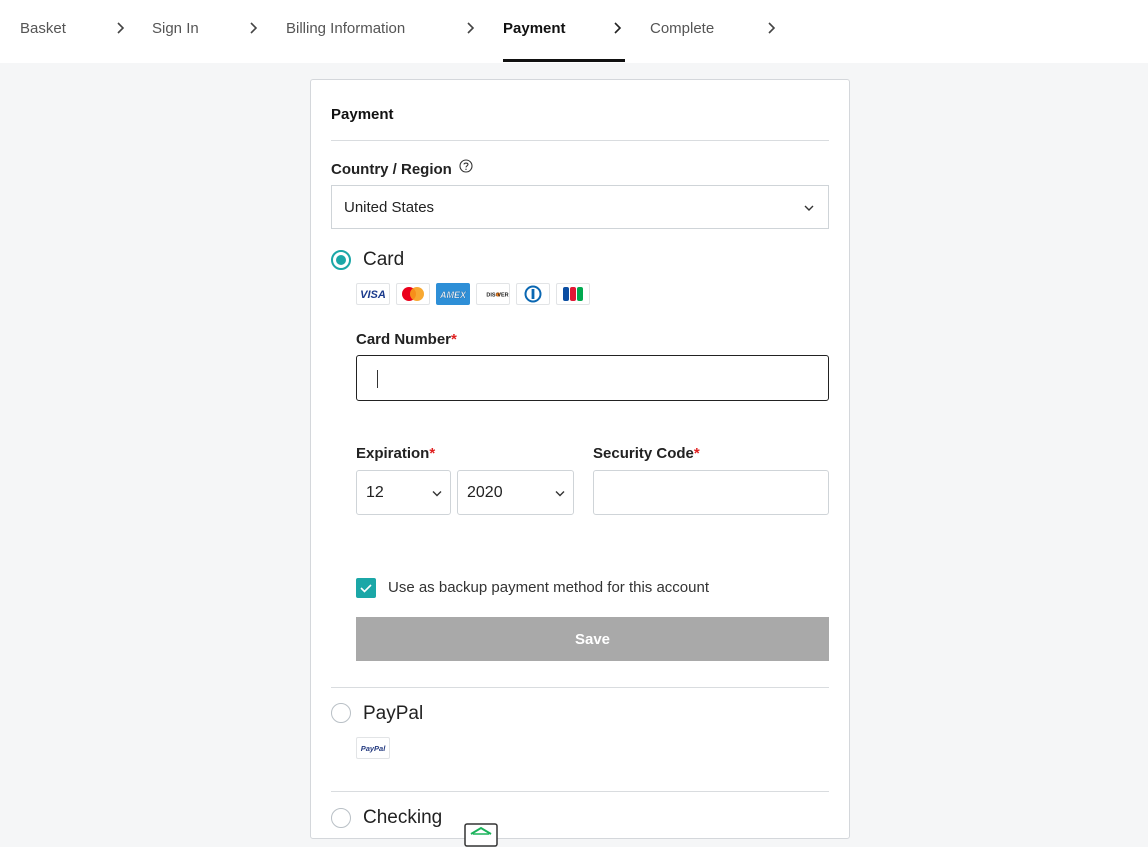 The height and width of the screenshot is (847, 1148). I want to click on card-radio, so click(341, 260).